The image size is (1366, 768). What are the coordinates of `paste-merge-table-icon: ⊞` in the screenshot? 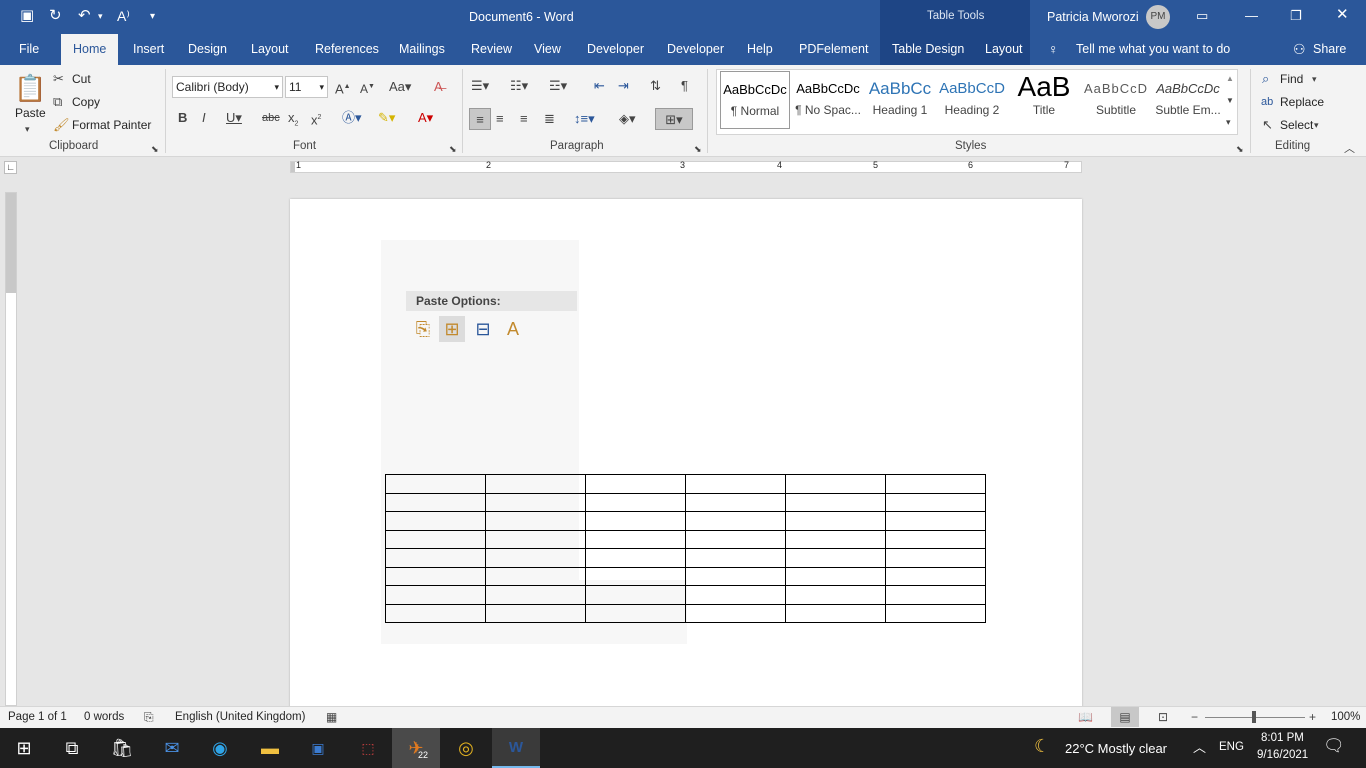 It's located at (452, 329).